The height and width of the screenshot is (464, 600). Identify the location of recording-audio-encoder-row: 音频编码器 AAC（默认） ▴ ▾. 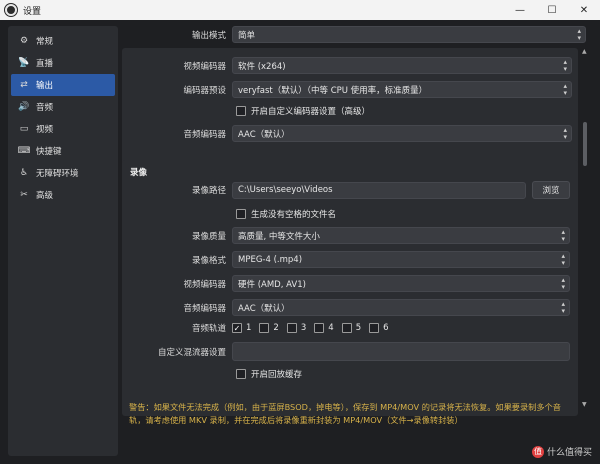
(346, 307).